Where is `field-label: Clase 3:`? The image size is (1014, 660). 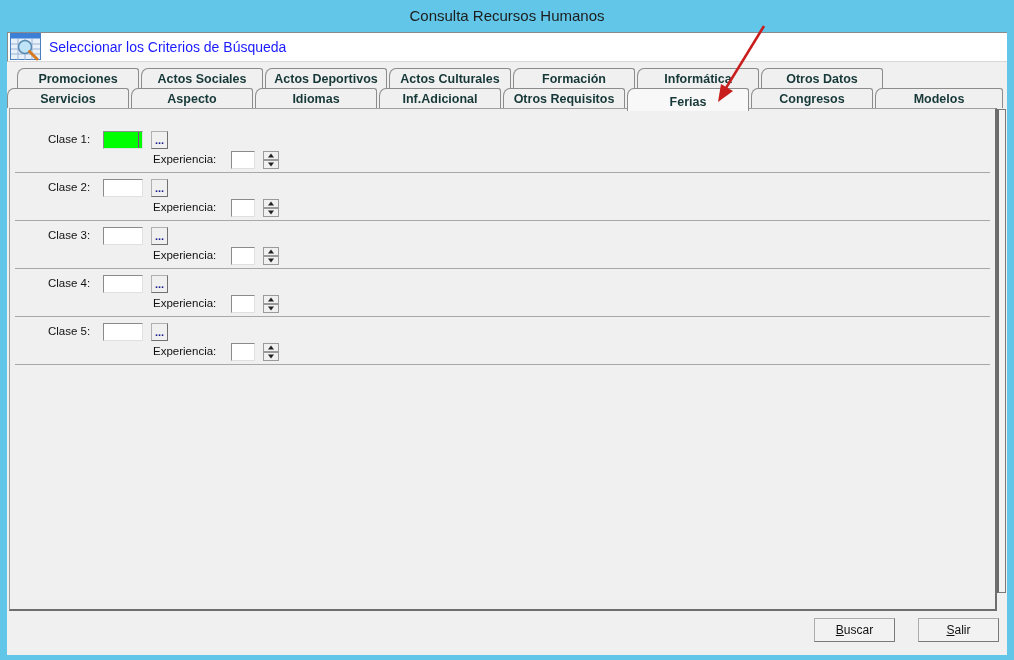
field-label: Clase 3: is located at coordinates (70, 236).